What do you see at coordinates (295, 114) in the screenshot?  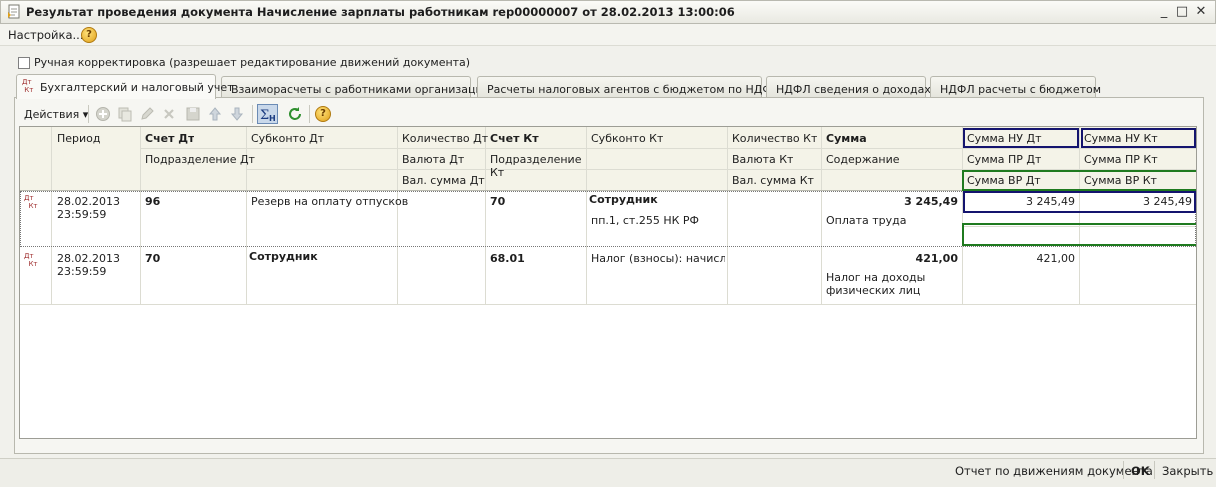 I see `refresh-icon` at bounding box center [295, 114].